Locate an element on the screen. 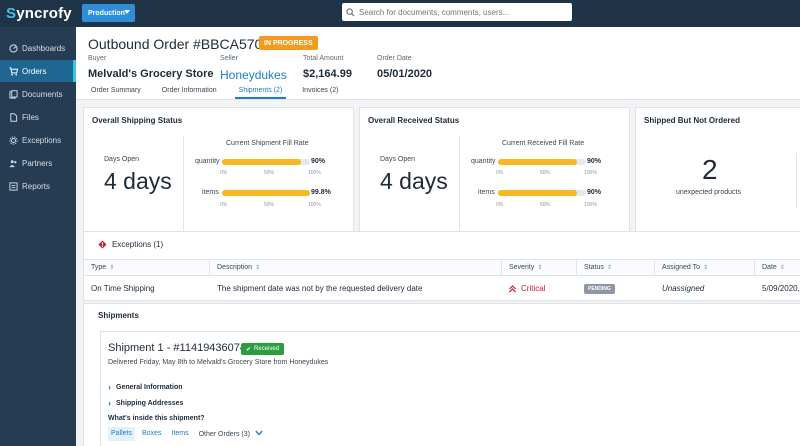  sidebar-item-reports: Reports is located at coordinates (38, 186).